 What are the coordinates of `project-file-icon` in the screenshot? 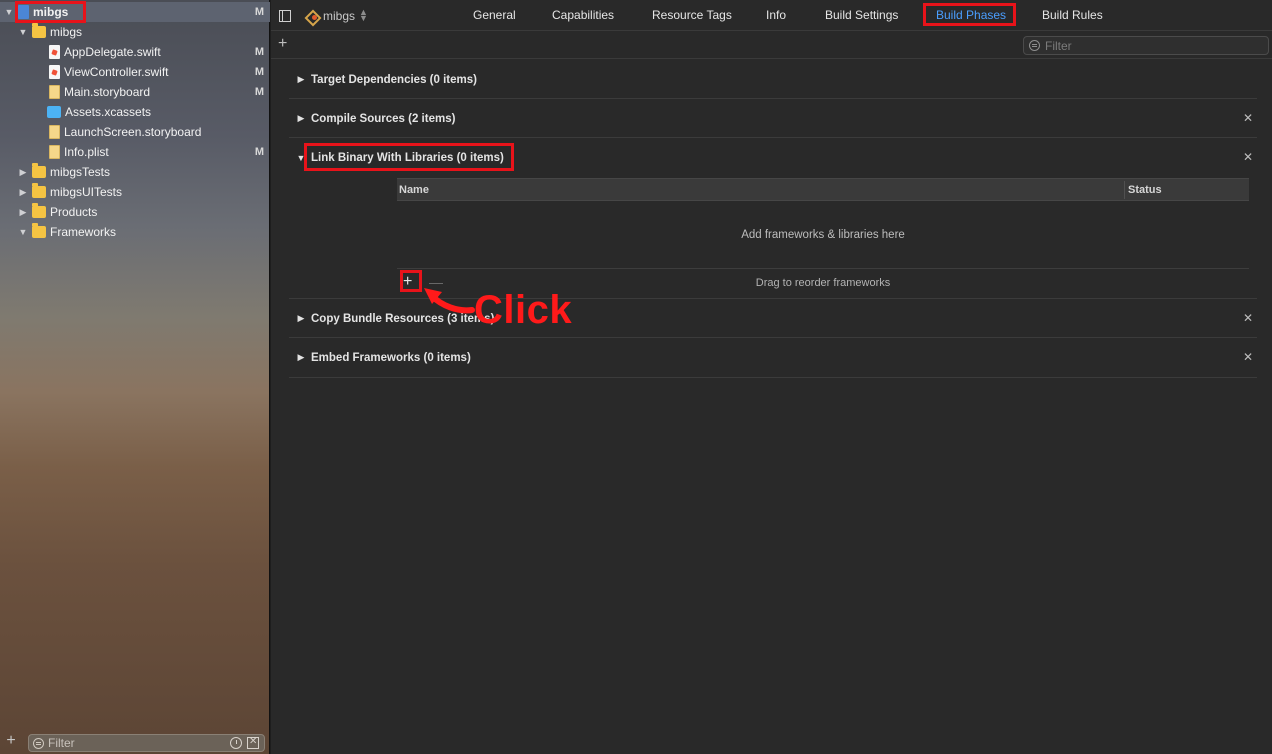 It's located at (23, 12).